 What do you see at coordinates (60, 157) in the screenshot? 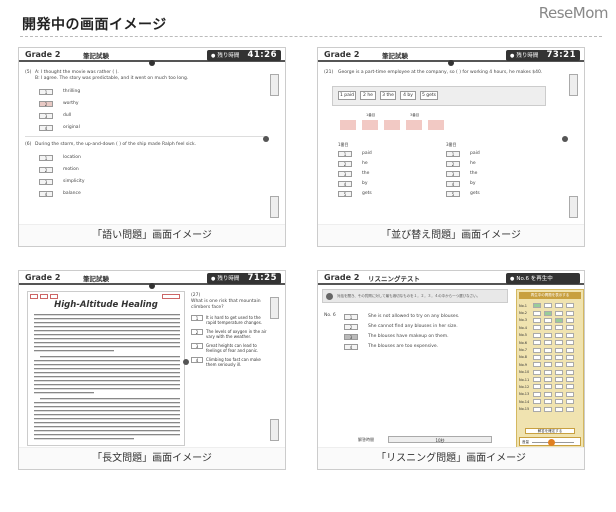
I see `answer-option: 1 location` at bounding box center [60, 157].